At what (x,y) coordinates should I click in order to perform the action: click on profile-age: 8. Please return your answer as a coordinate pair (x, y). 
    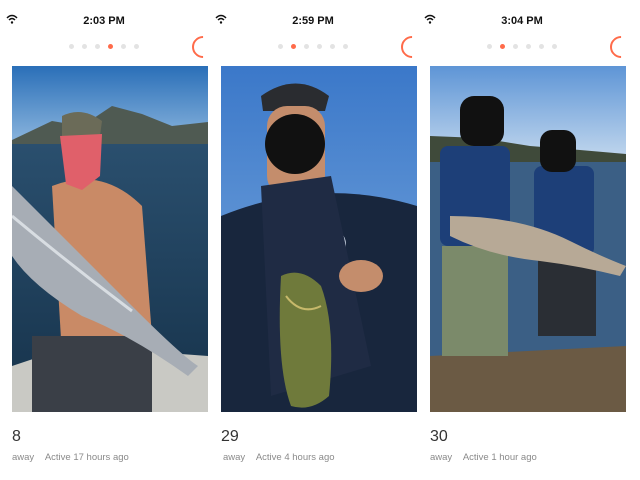
    Looking at the image, I should click on (16, 436).